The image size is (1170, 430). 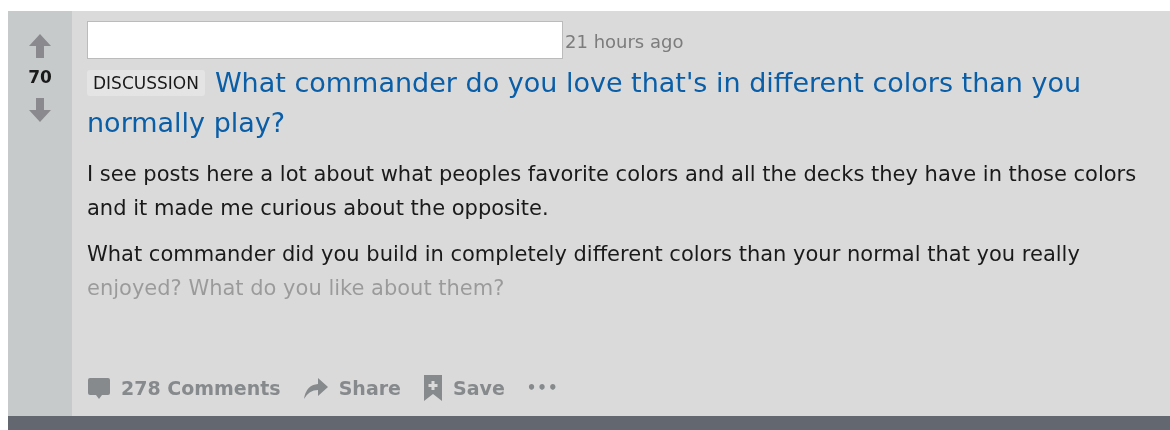 What do you see at coordinates (433, 387) in the screenshot?
I see `bookmark-plus-icon` at bounding box center [433, 387].